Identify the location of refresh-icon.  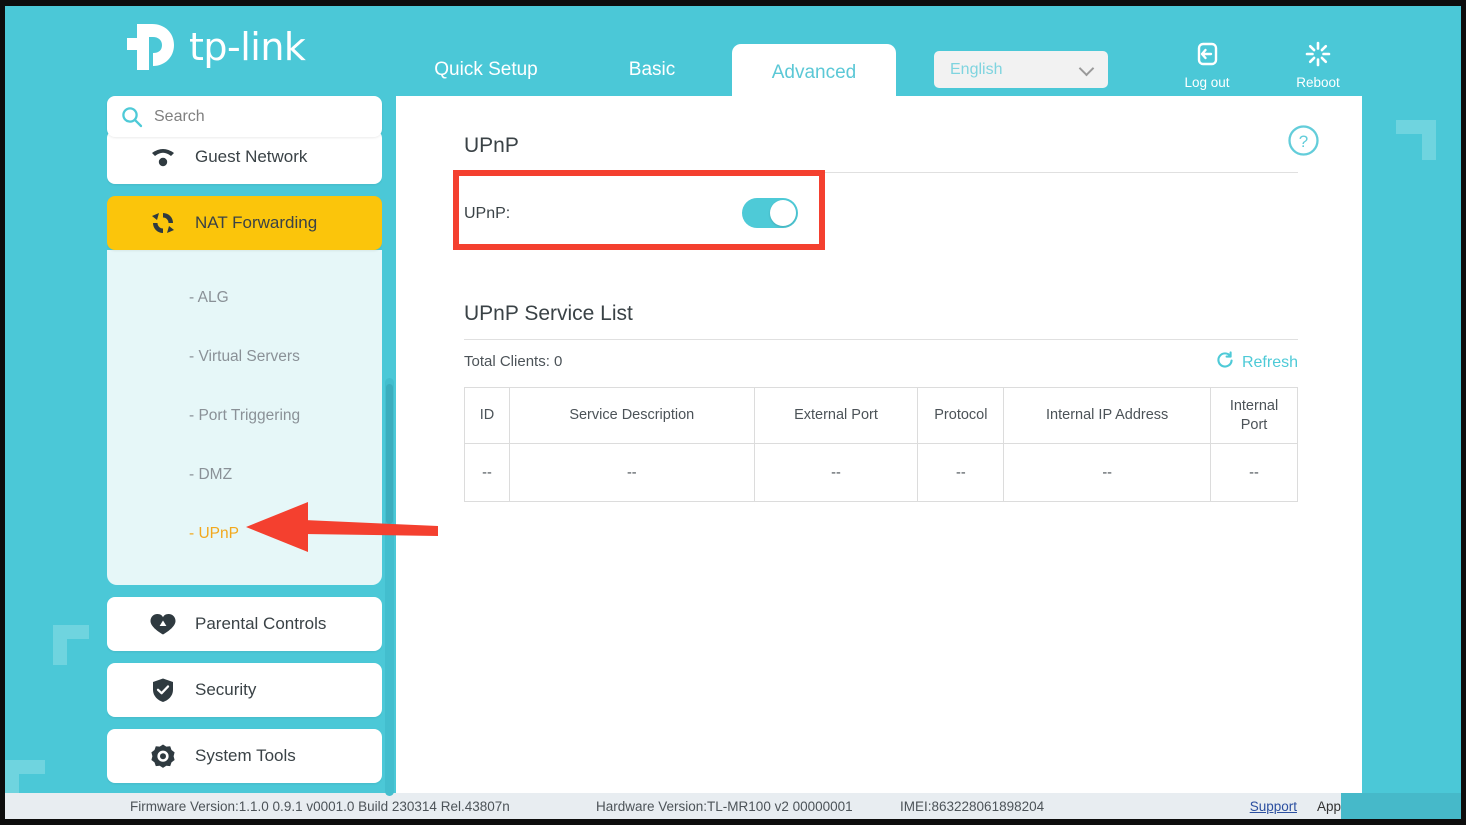
(1225, 363).